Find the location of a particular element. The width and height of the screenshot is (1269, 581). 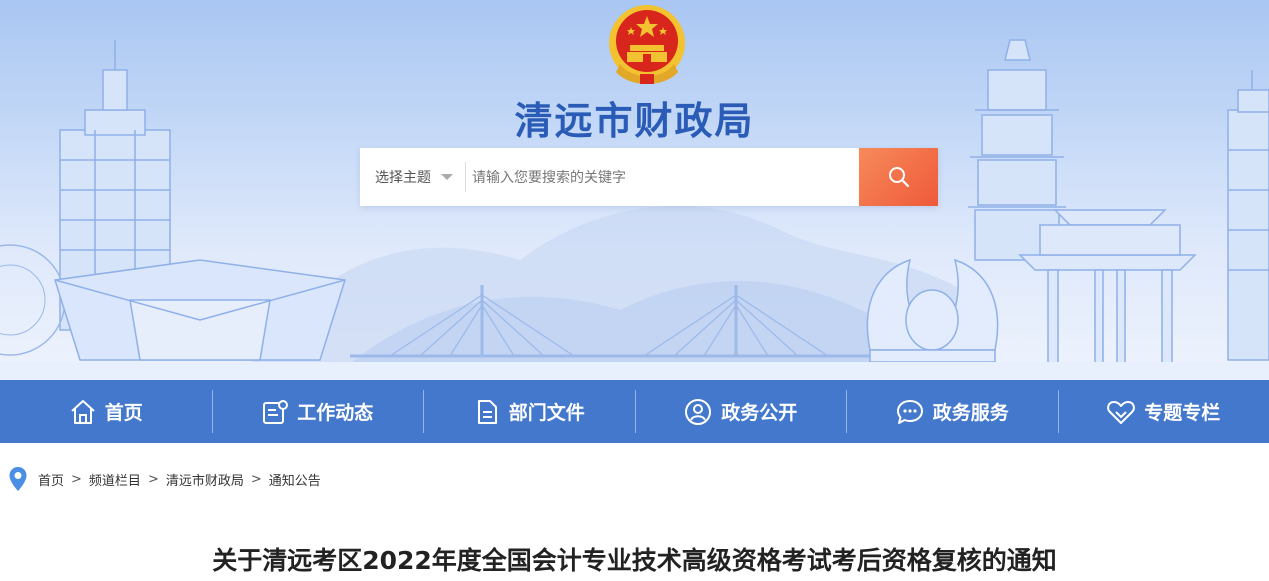

nav-label: 工作动态 is located at coordinates (335, 413).